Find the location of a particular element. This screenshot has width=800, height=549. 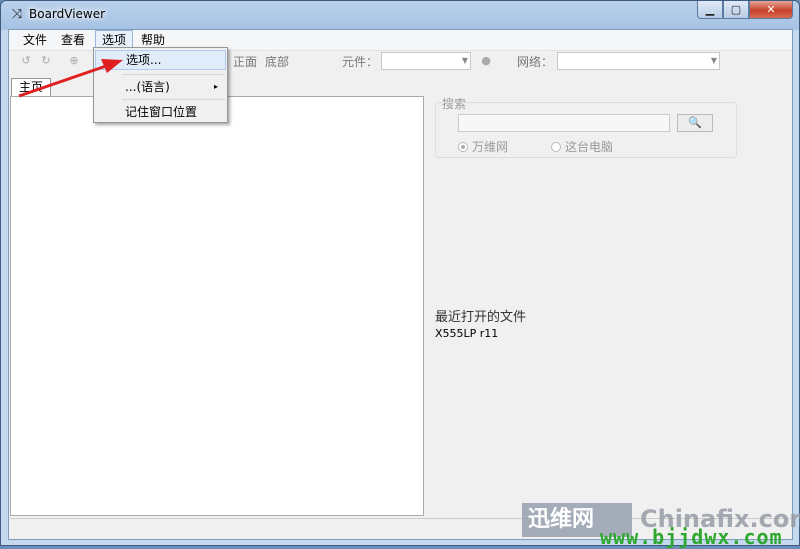

maximize-button: ▢ is located at coordinates (736, 10).